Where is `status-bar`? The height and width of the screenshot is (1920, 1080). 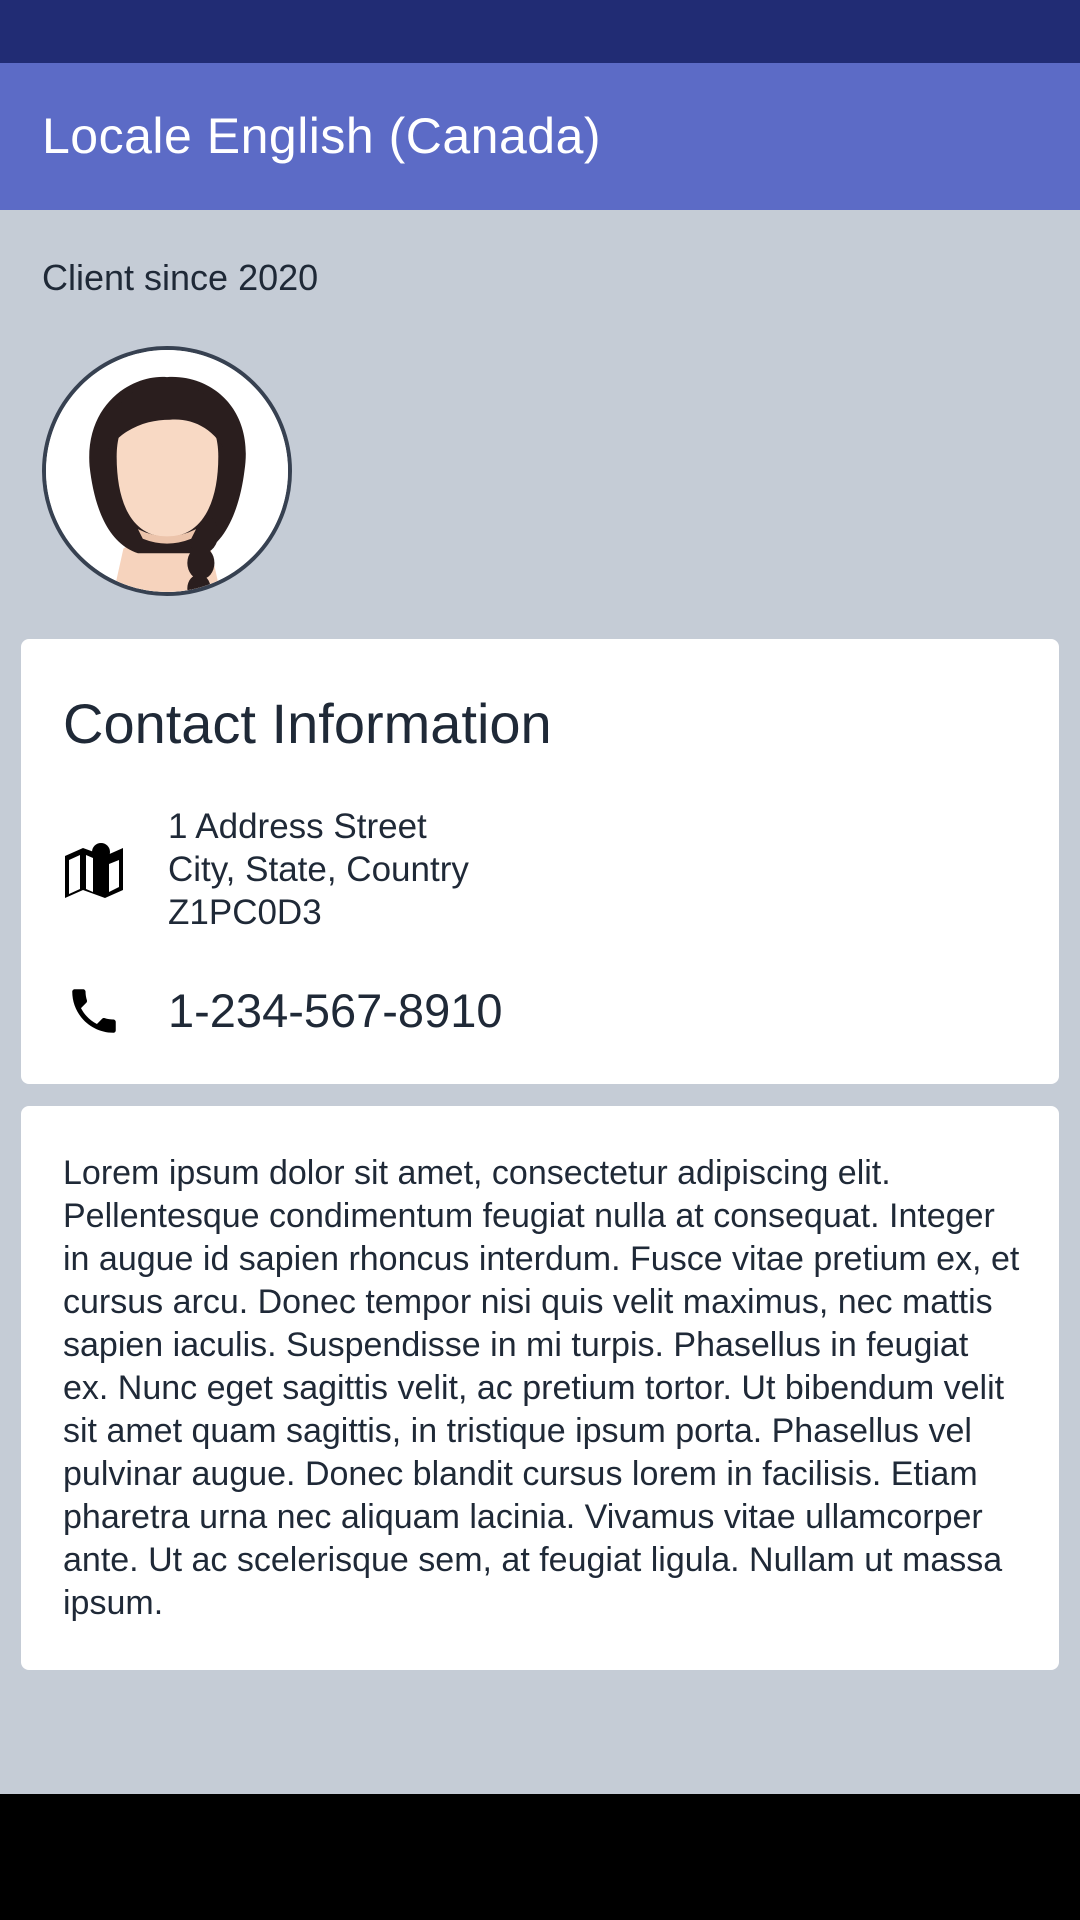
status-bar is located at coordinates (540, 31).